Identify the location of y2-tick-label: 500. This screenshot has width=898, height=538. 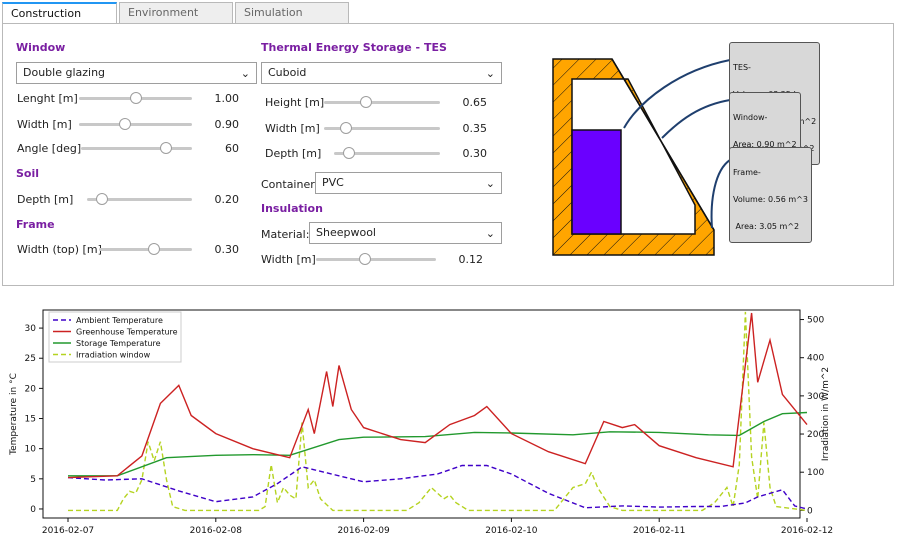
(815, 321).